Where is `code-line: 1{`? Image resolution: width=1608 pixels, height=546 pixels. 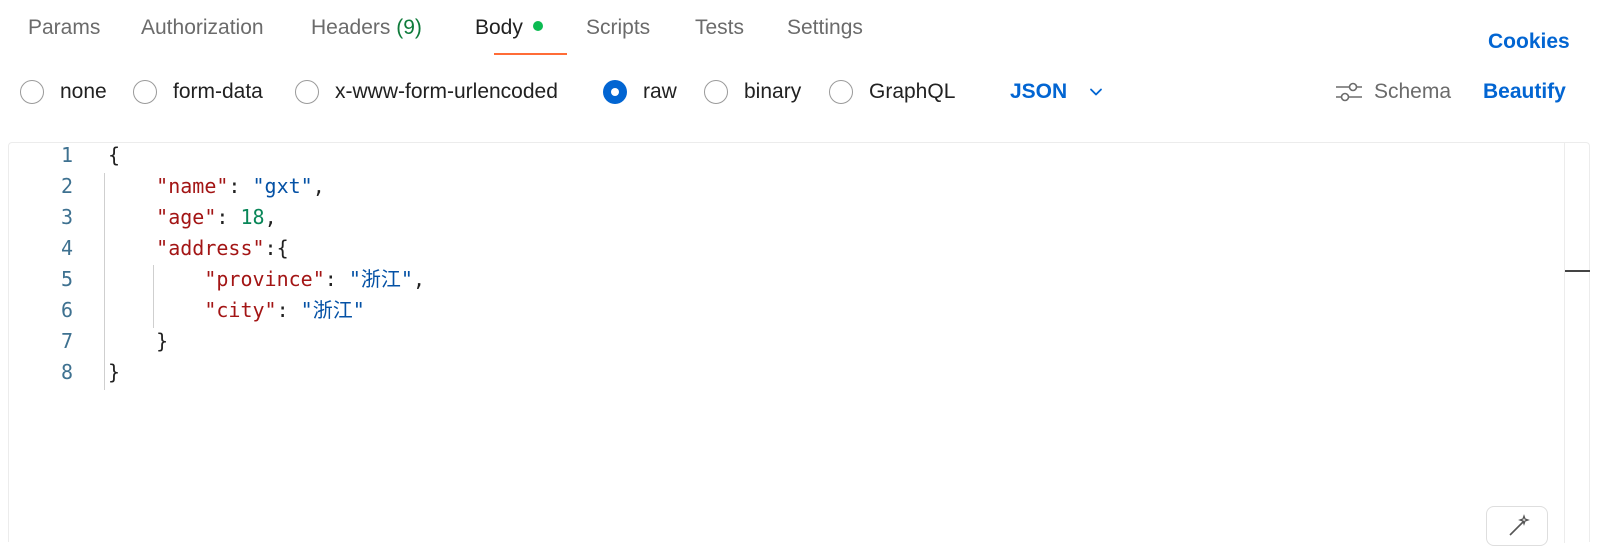
code-line: 1{ is located at coordinates (786, 155).